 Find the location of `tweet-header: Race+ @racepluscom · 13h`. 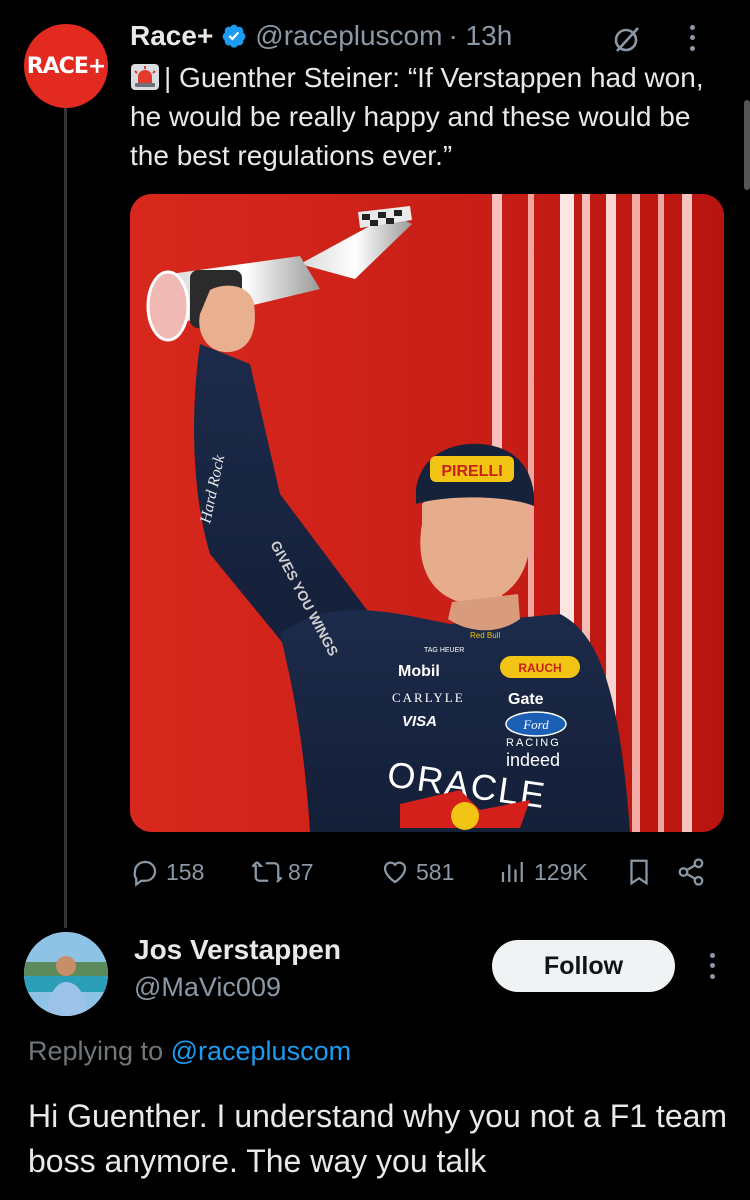

tweet-header: Race+ @racepluscom · 13h is located at coordinates (430, 36).